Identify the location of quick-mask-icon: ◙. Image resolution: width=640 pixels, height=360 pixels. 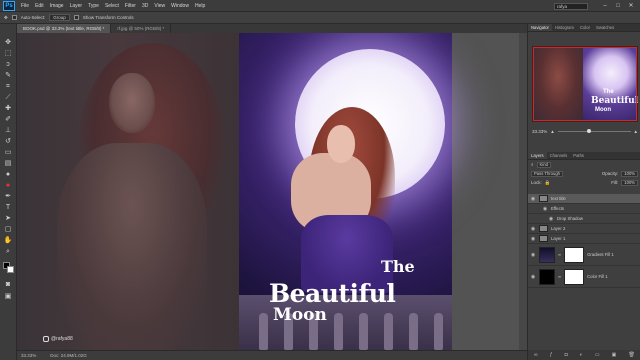
(8, 284).